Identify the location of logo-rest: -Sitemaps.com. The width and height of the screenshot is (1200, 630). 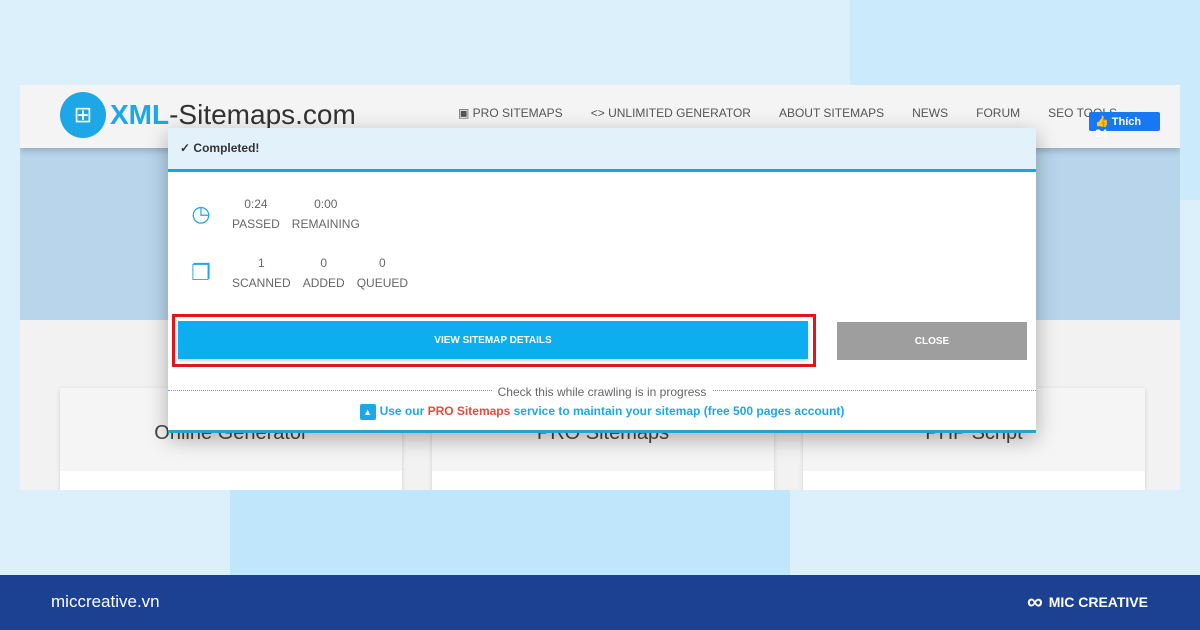
(262, 114).